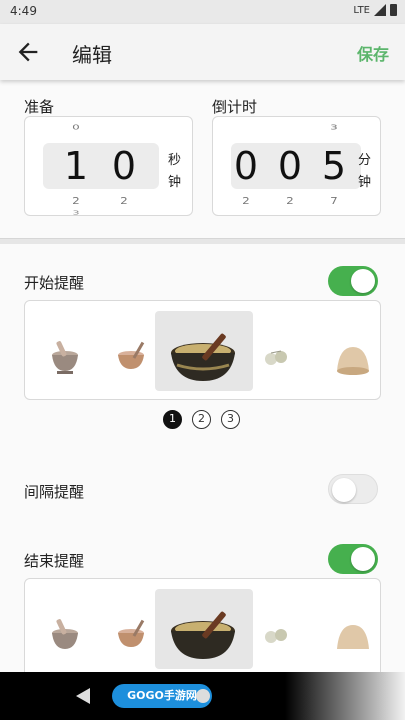  I want to click on countdown-digit-hundreds: 0 2, so click(246, 166).